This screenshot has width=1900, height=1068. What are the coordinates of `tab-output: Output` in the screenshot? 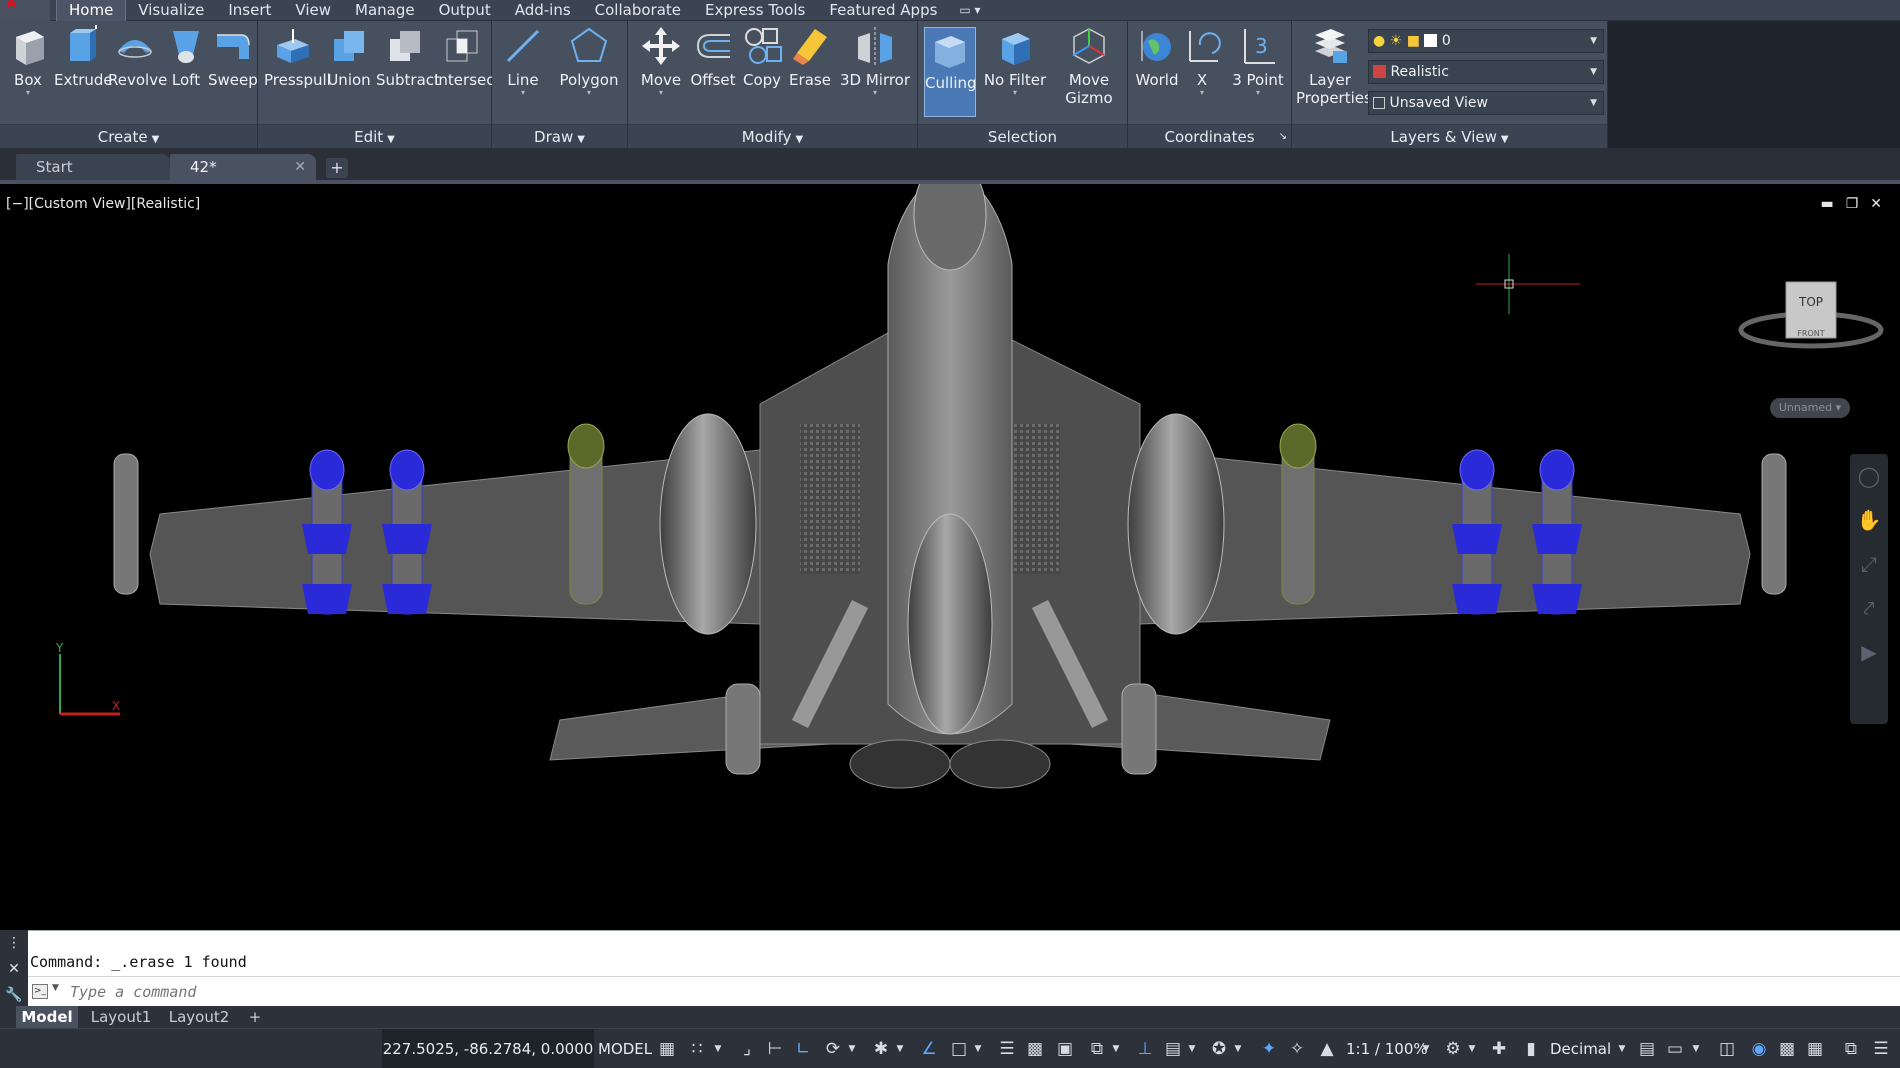 It's located at (465, 10).